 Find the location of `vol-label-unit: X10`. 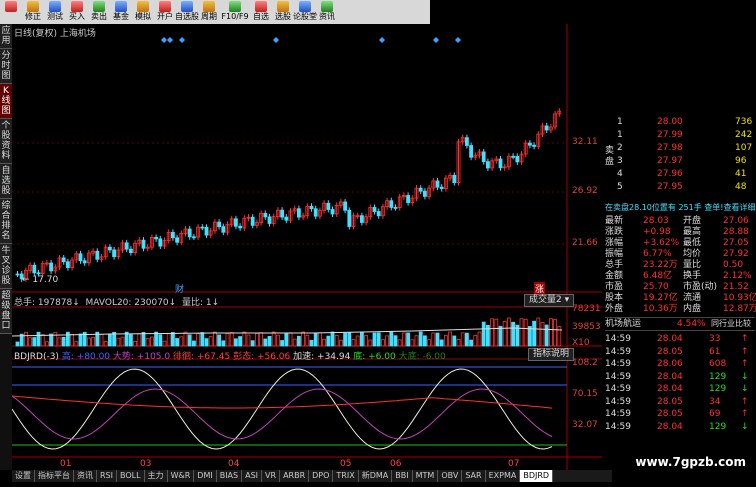

vol-label-unit: X10 is located at coordinates (581, 343).